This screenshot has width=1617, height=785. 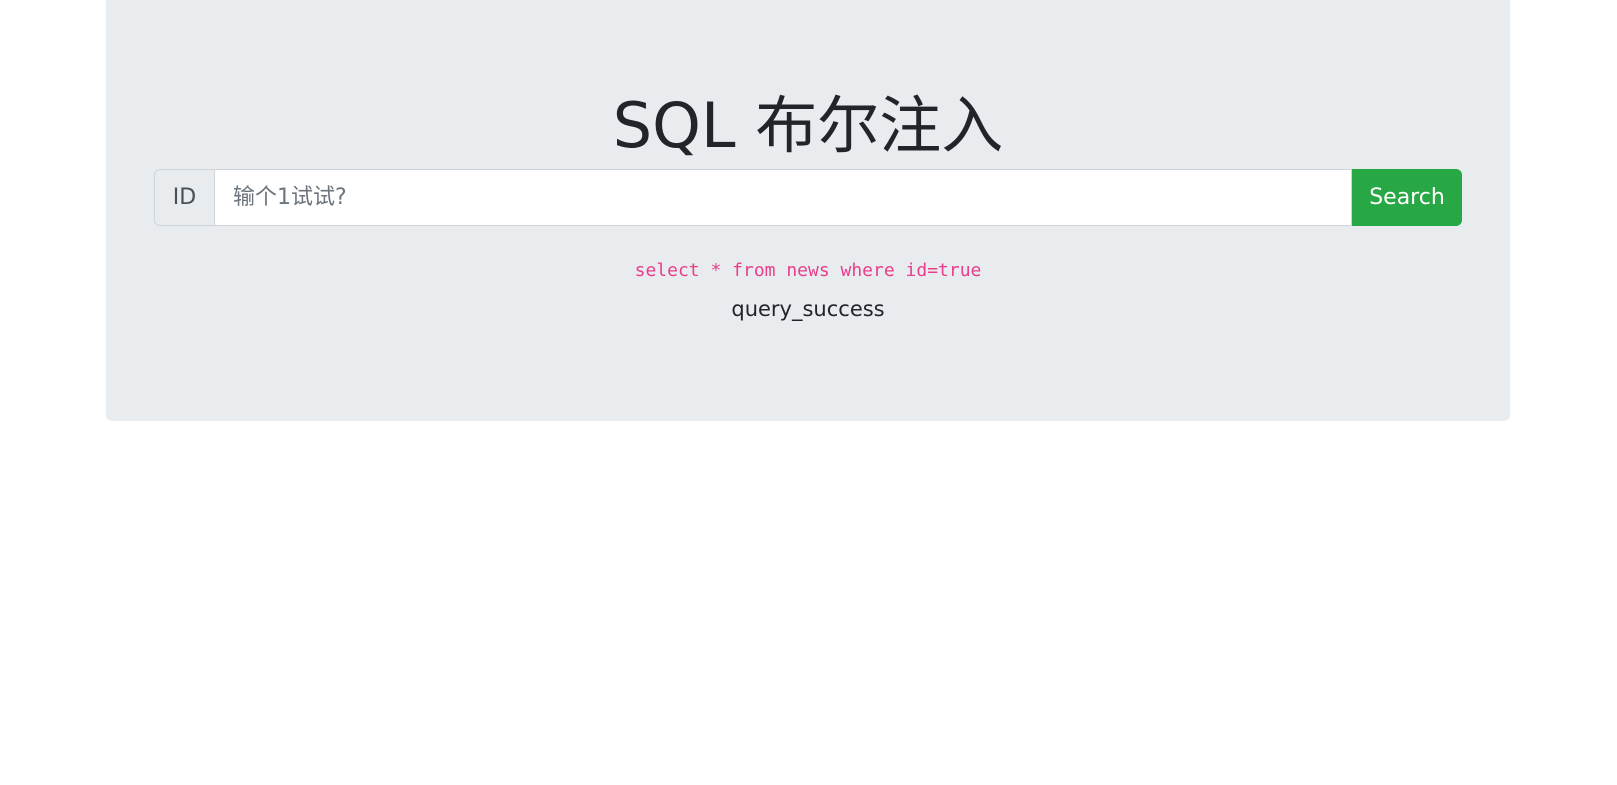 I want to click on id-search-input, so click(x=783, y=197).